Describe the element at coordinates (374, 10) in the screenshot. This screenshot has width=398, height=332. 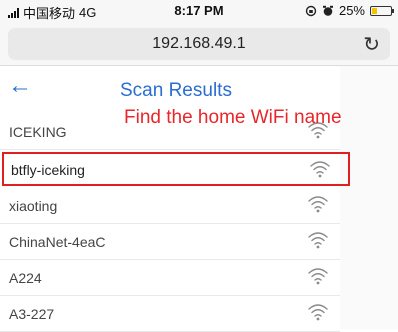
I see `battery-level-fill` at that location.